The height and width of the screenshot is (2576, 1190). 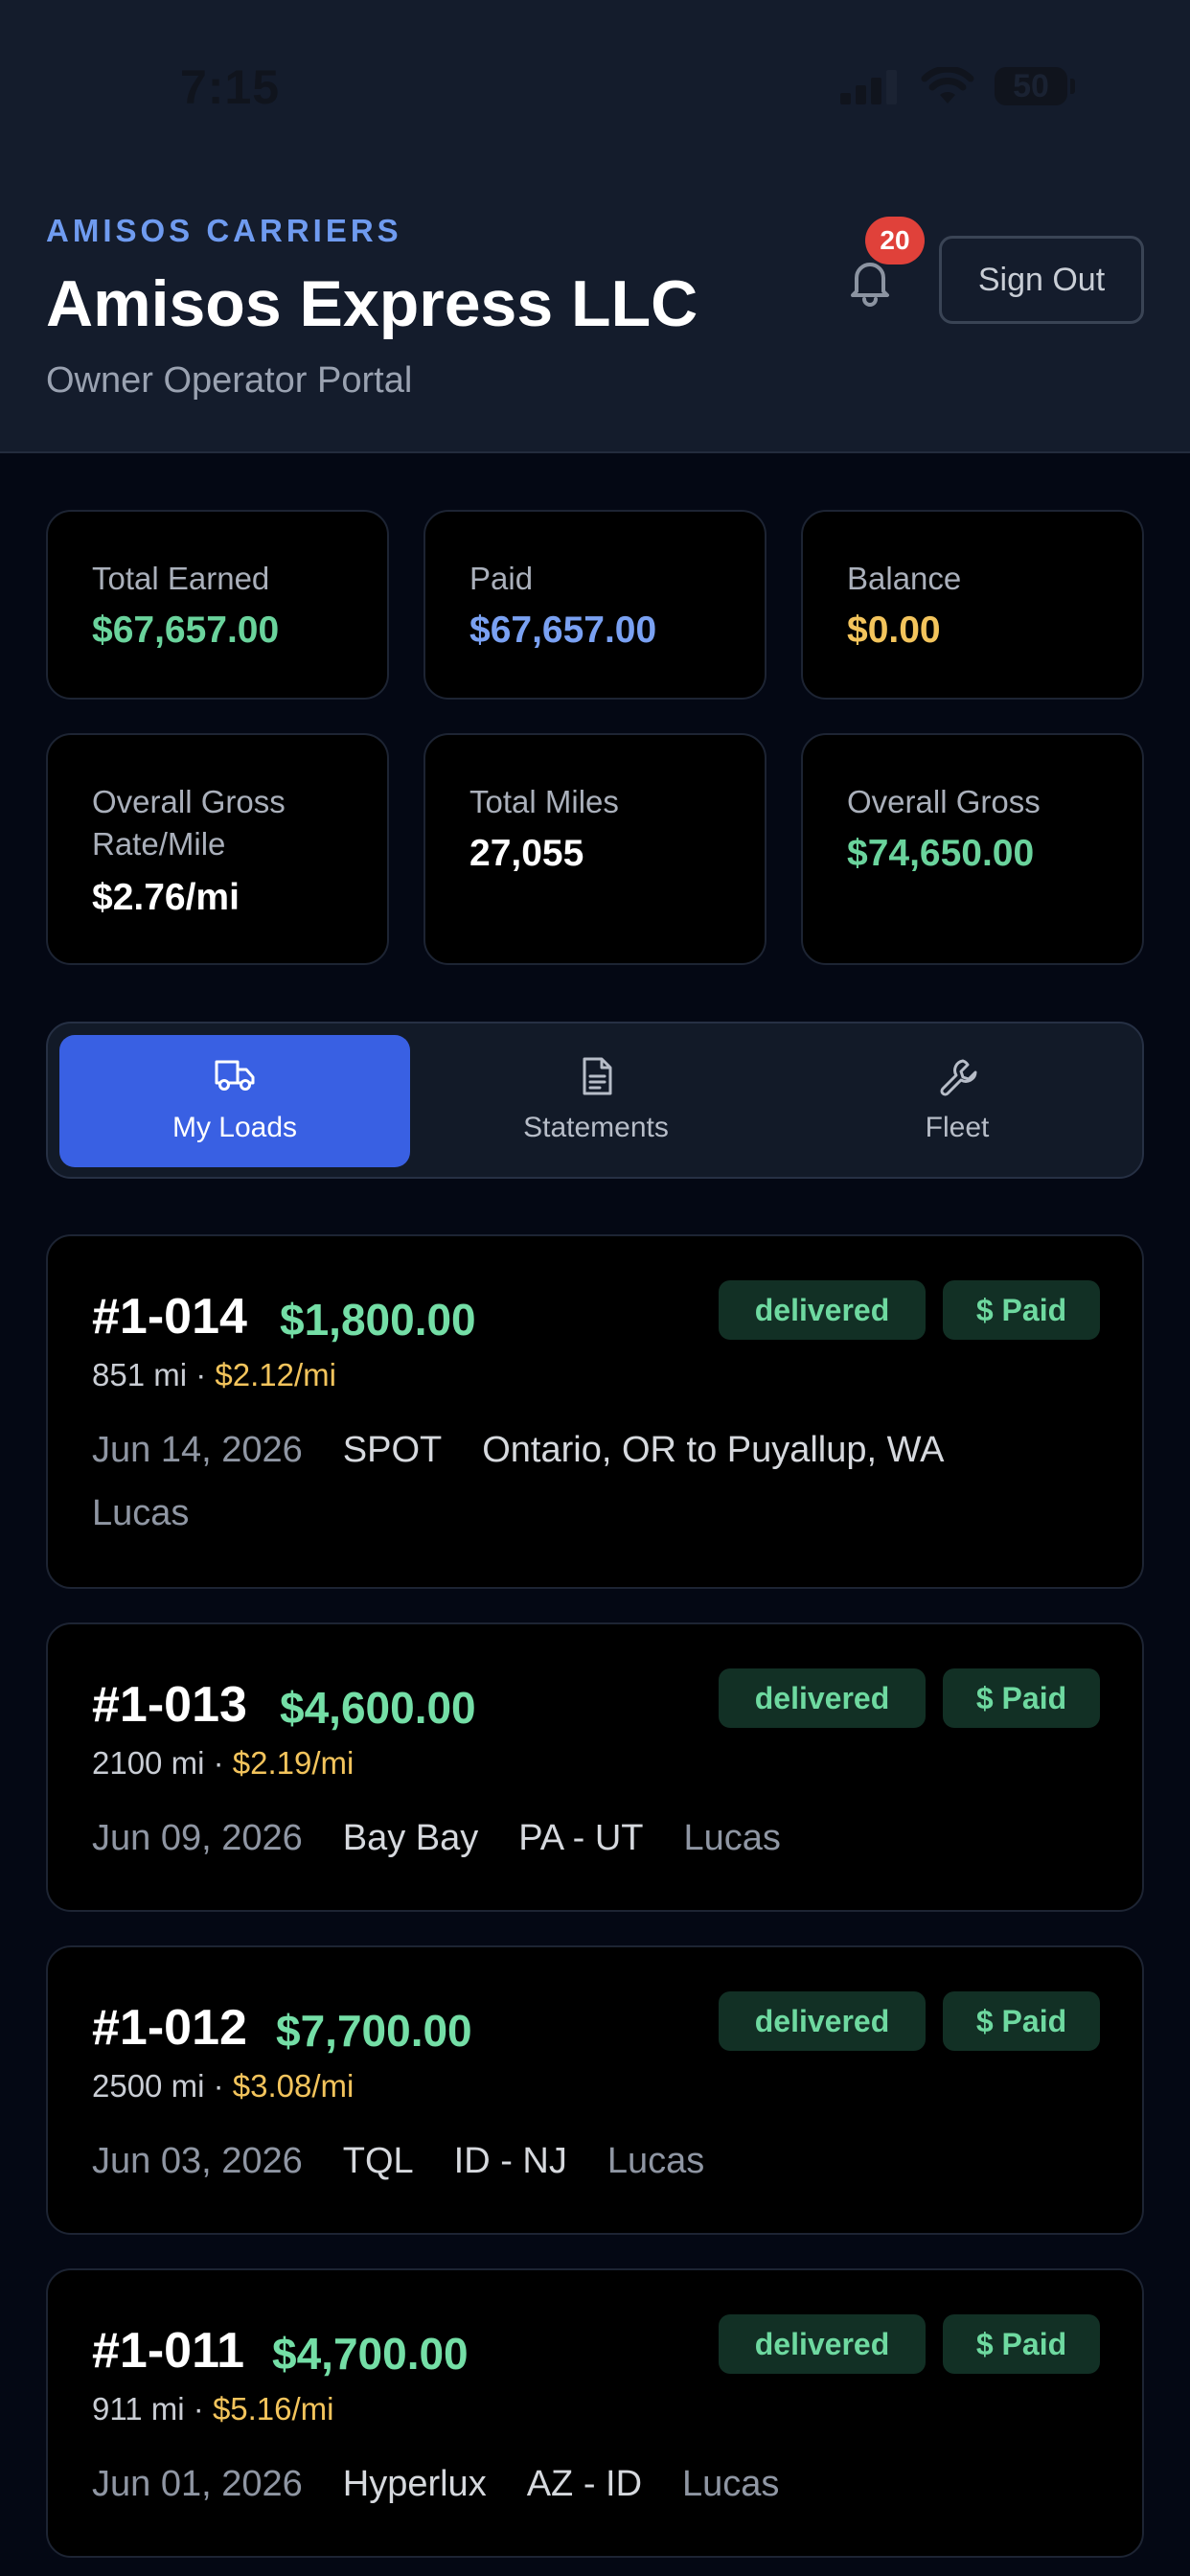 I want to click on notification-badge: 20, so click(x=895, y=240).